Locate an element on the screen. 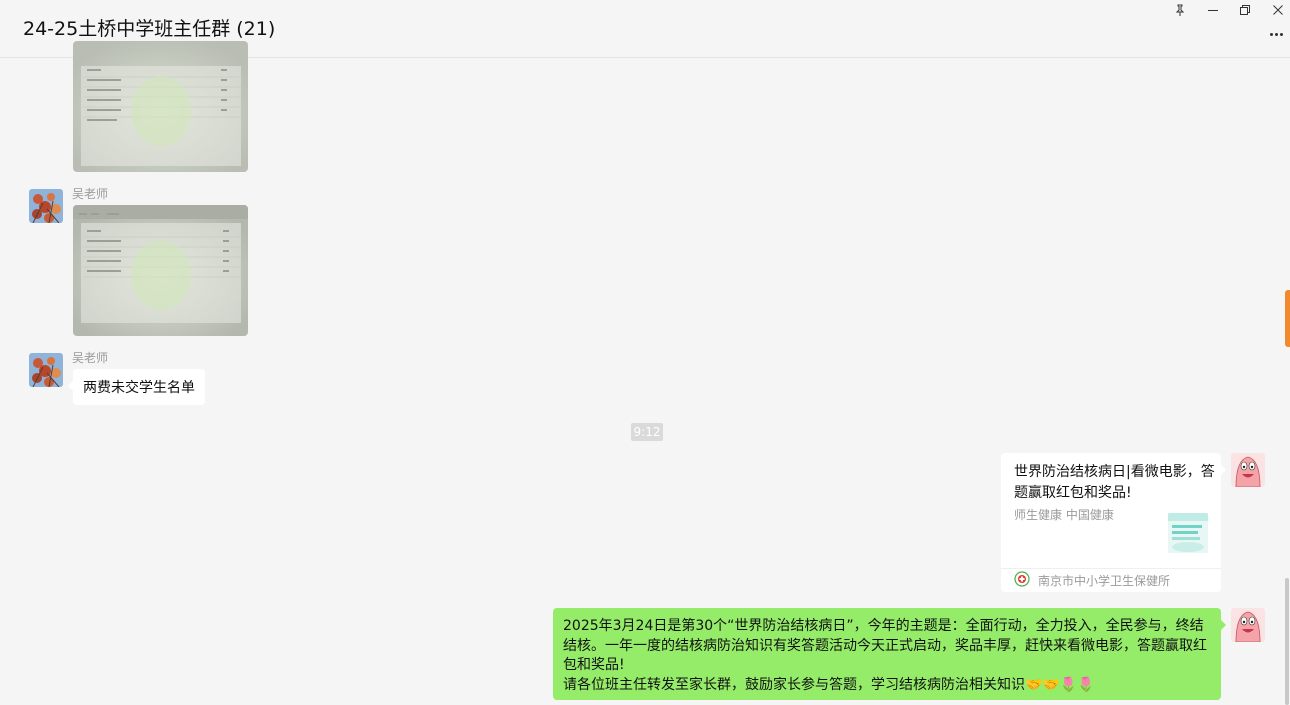 Image resolution: width=1290 pixels, height=705 pixels. card-title: 世界防治结核病日|看微电影，答题赢取红包和奖品! is located at coordinates (1114, 482).